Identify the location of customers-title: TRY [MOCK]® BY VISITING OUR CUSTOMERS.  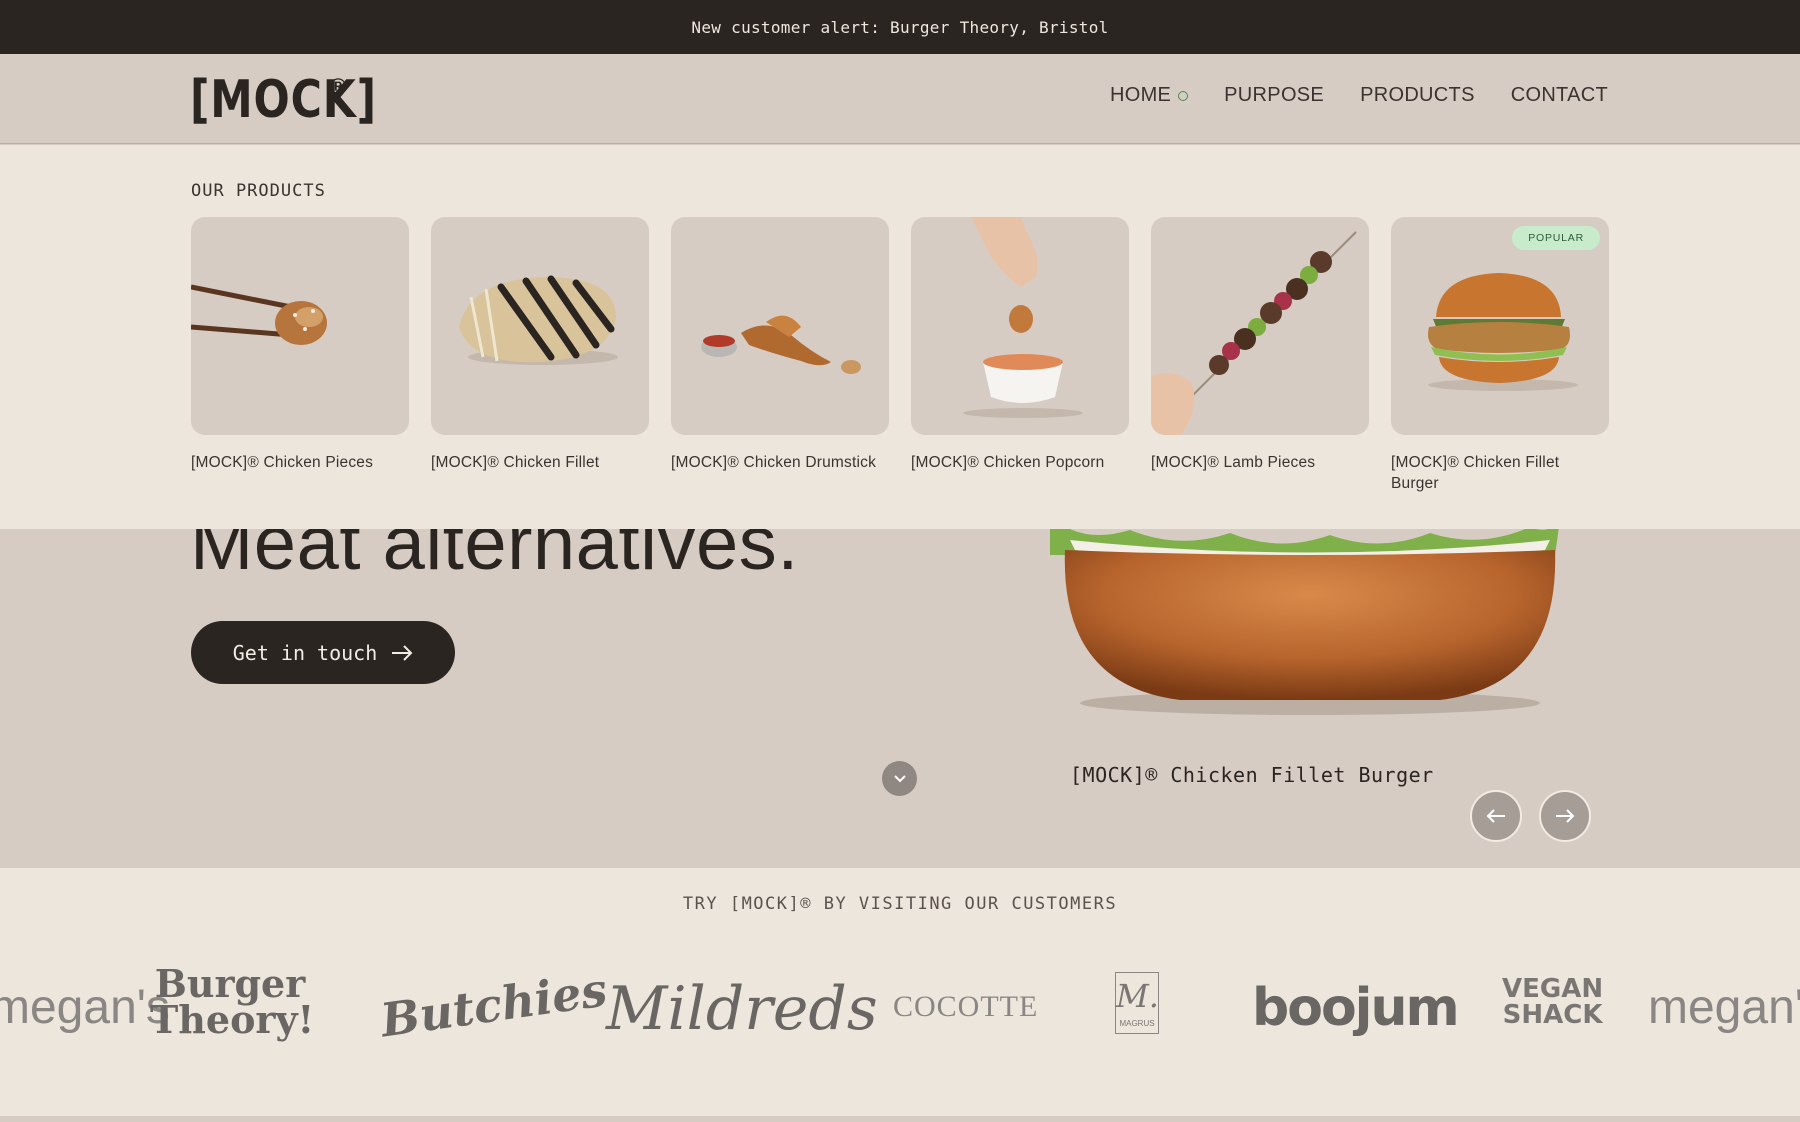
(900, 904).